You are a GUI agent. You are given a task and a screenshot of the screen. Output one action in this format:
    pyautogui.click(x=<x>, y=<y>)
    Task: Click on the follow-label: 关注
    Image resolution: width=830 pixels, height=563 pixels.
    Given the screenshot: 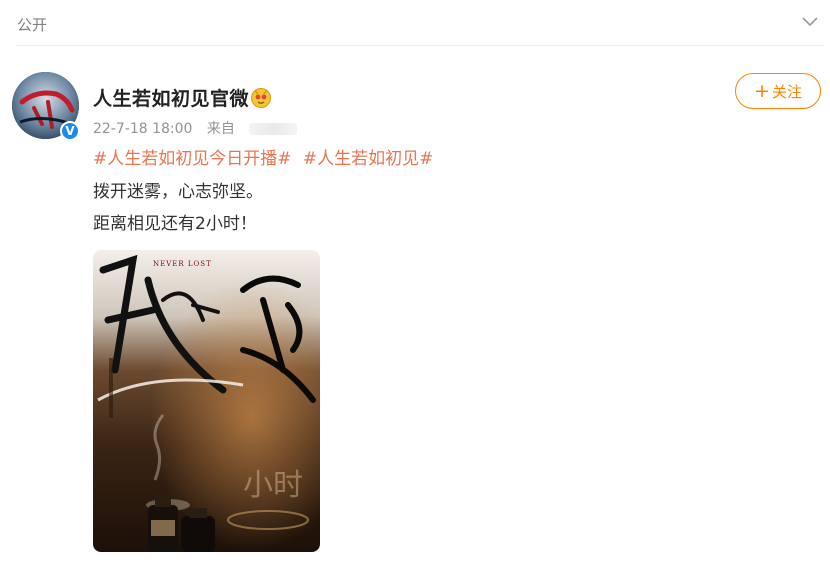 What is the action you would take?
    pyautogui.click(x=786, y=91)
    